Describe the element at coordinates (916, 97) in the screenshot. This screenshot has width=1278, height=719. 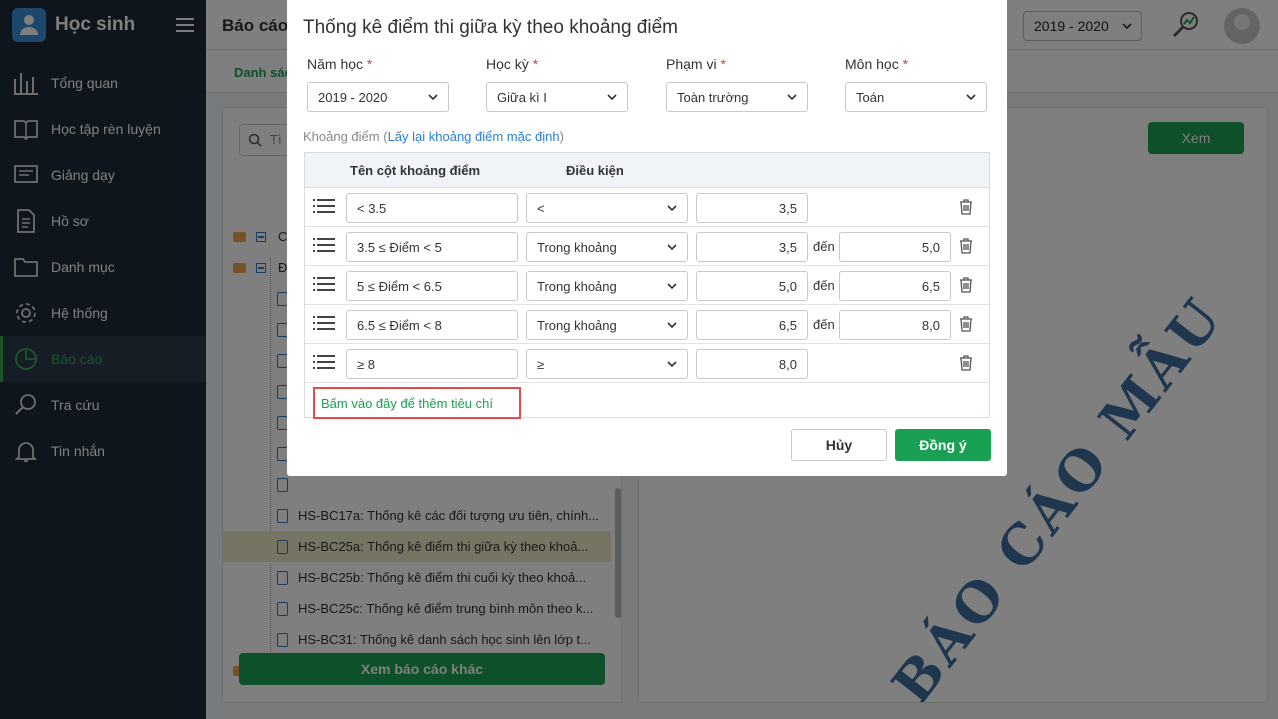
I see `filter-select: Toán` at that location.